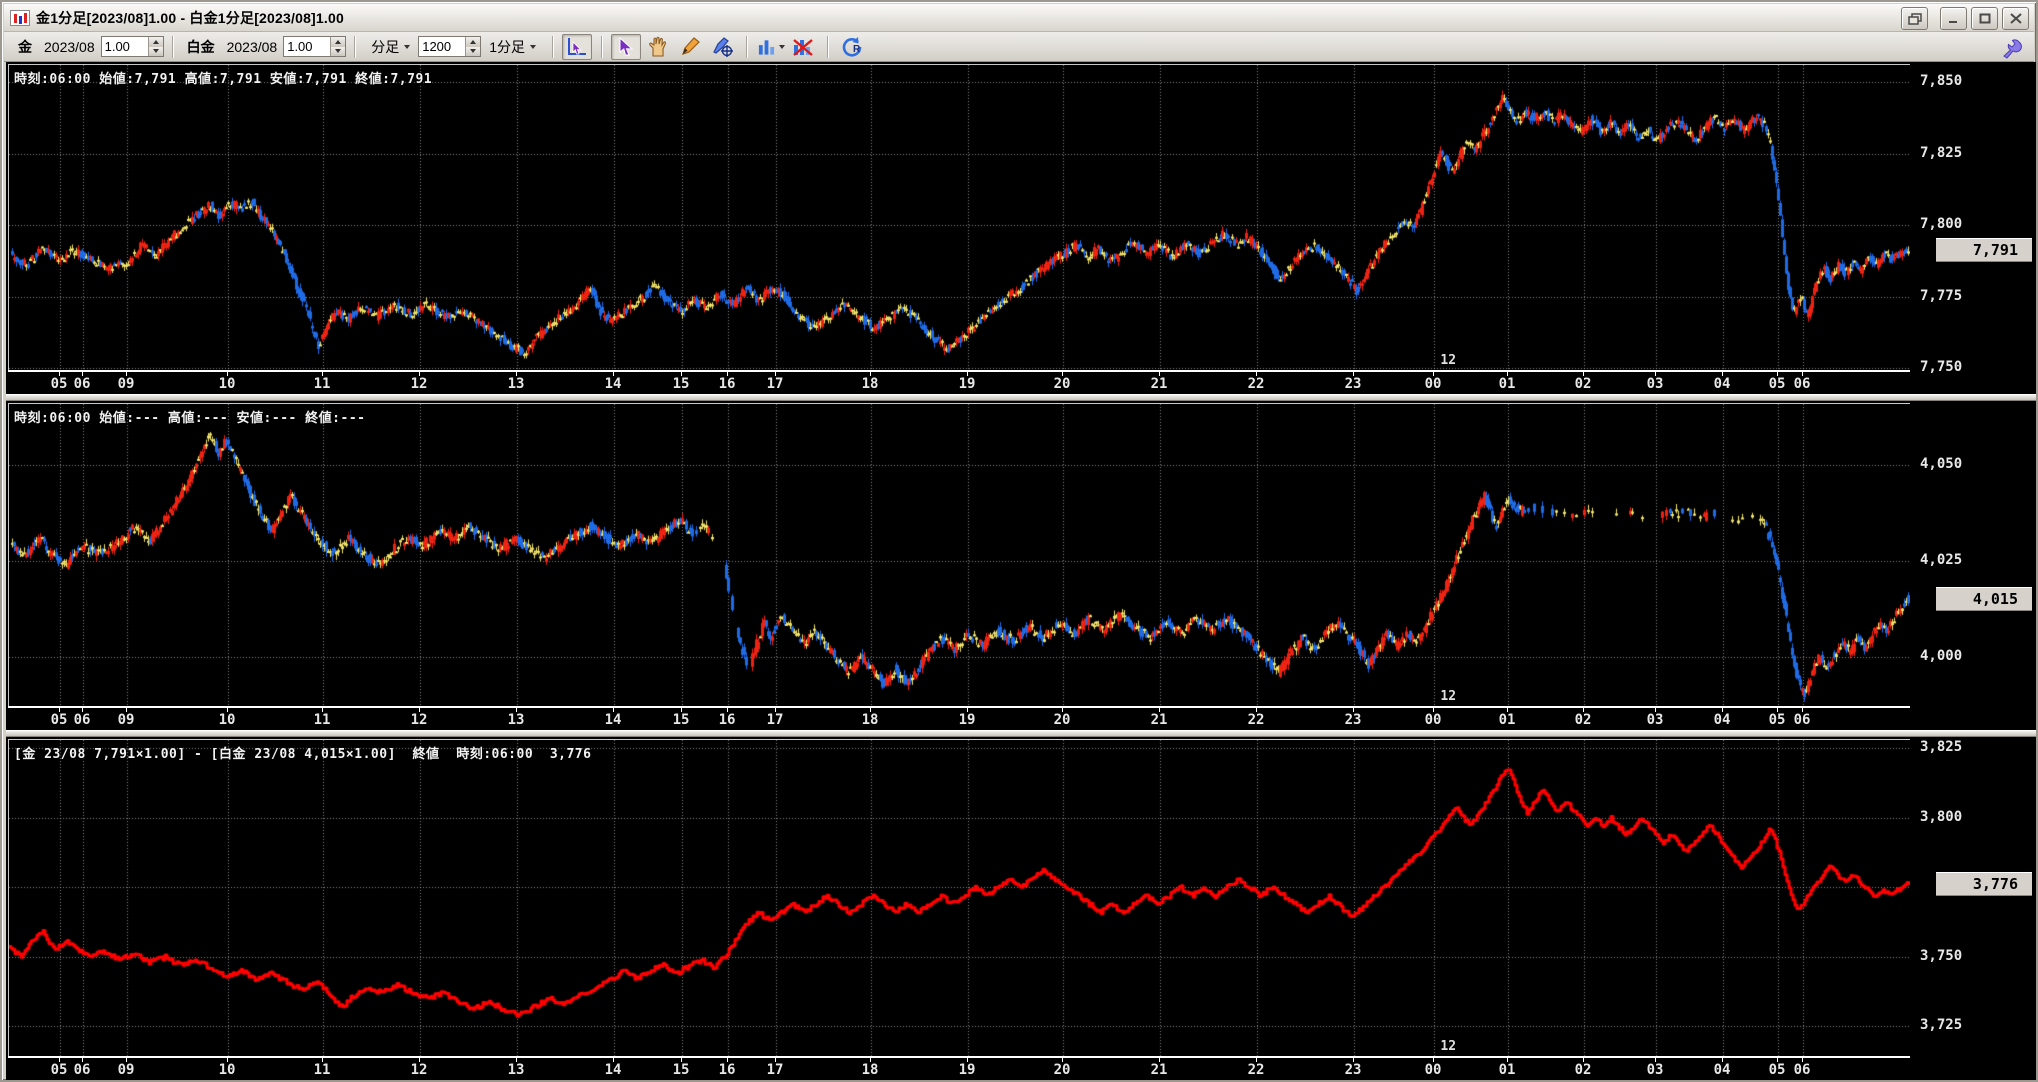 This screenshot has width=2038, height=1082. I want to click on bar-count-input, so click(442, 46).